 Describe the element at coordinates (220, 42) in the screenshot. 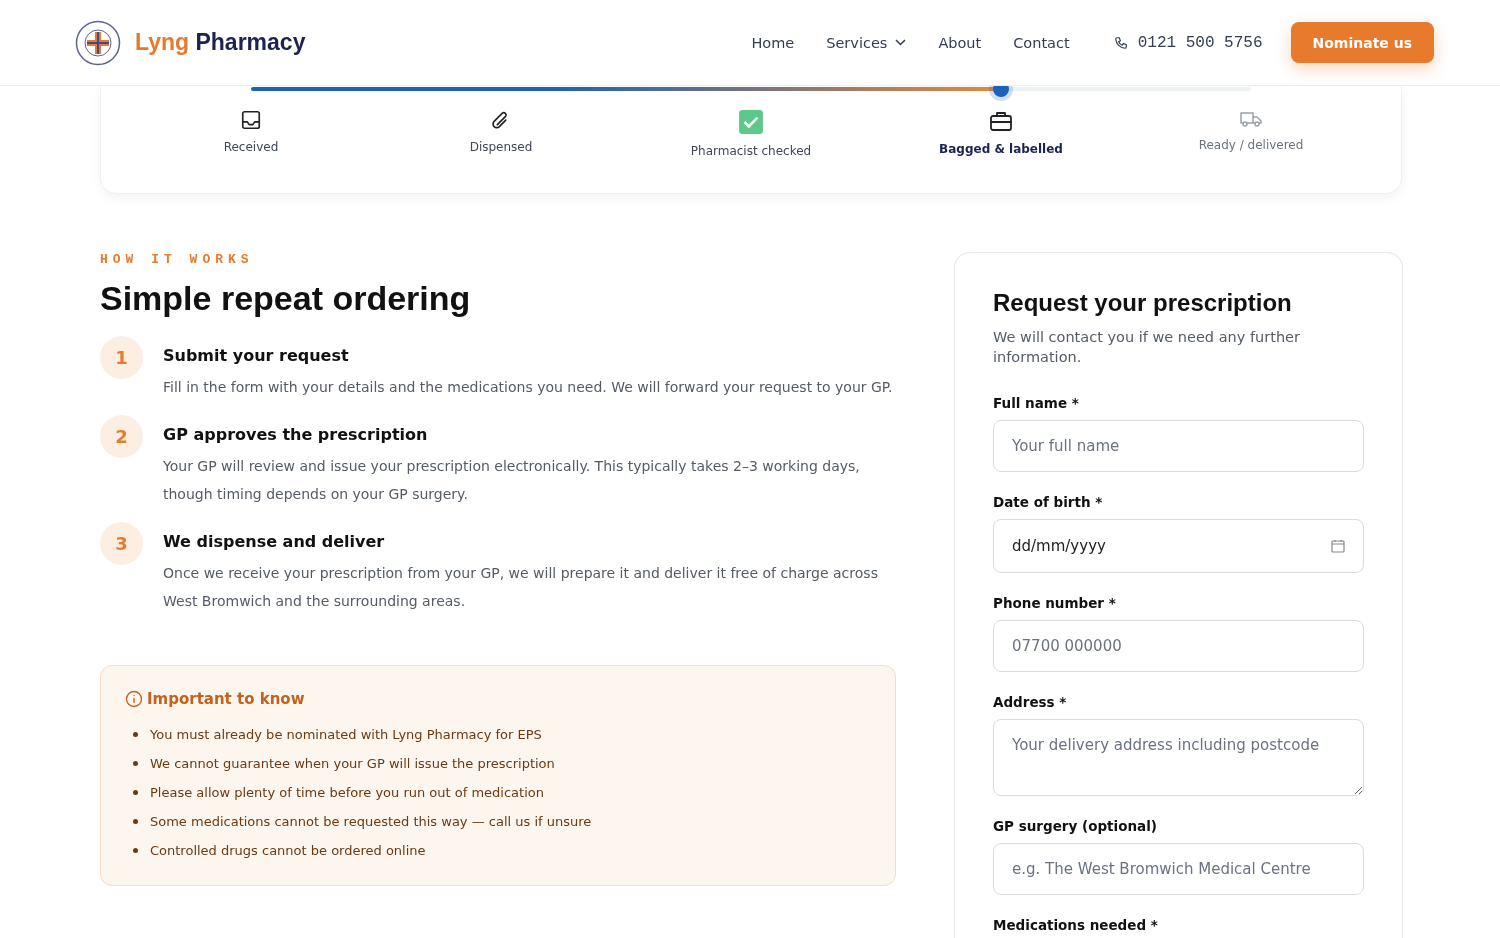

I see `brand-name: Lyng Pharmacy` at that location.